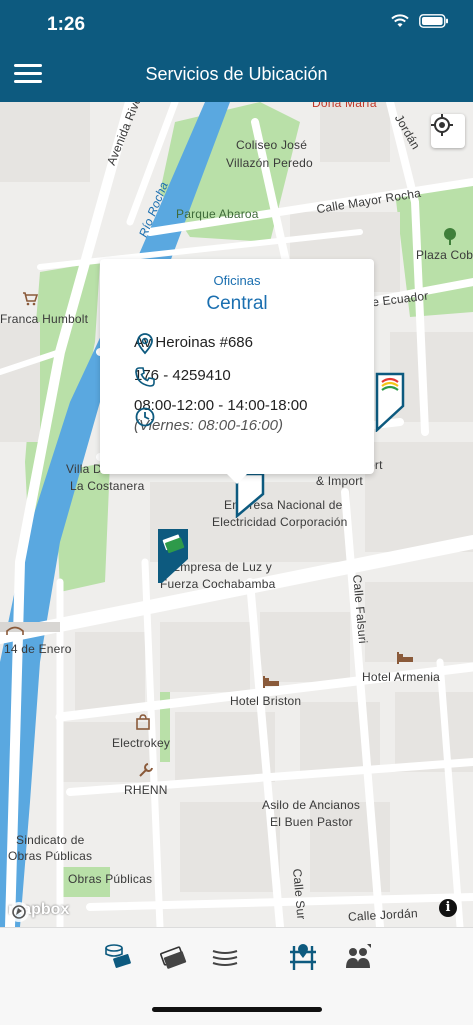 This screenshot has height=1025, width=473. What do you see at coordinates (280, 522) in the screenshot?
I see `map-label-electricidad: Electricidad Corporación` at bounding box center [280, 522].